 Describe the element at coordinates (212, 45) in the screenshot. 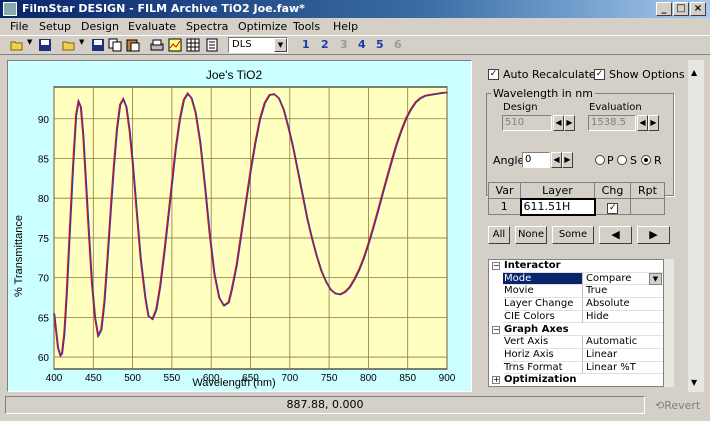

I see `notes-icon` at that location.